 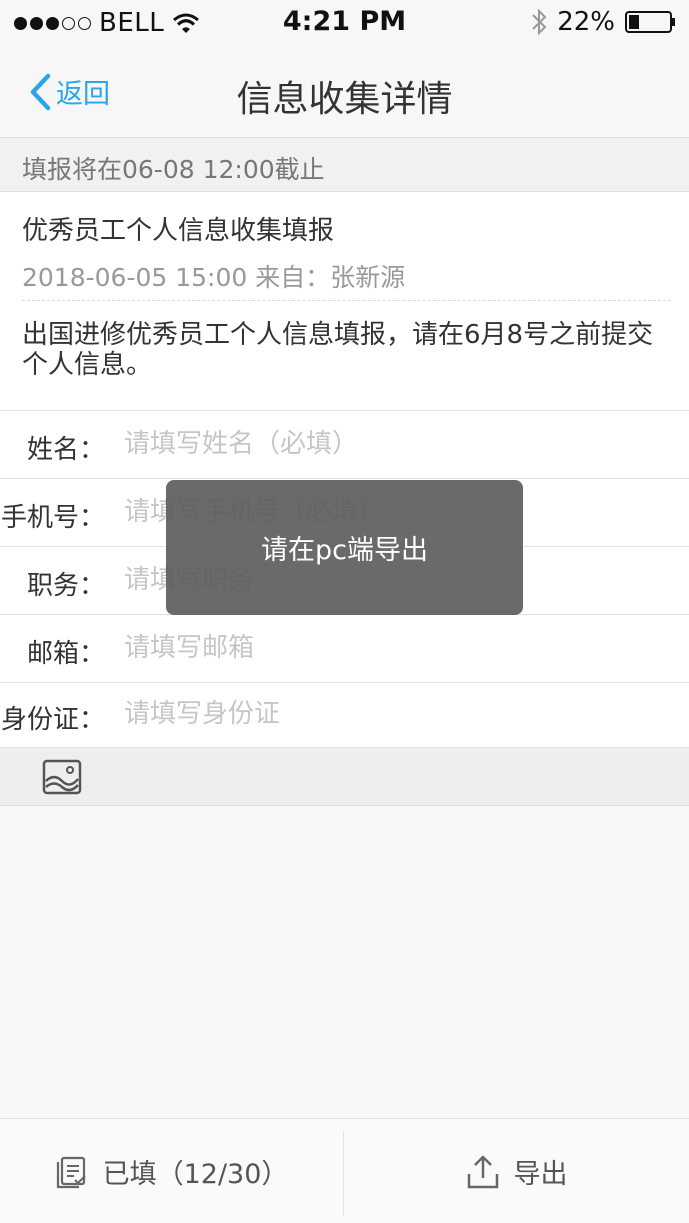 I want to click on dashed-divider, so click(x=346, y=300).